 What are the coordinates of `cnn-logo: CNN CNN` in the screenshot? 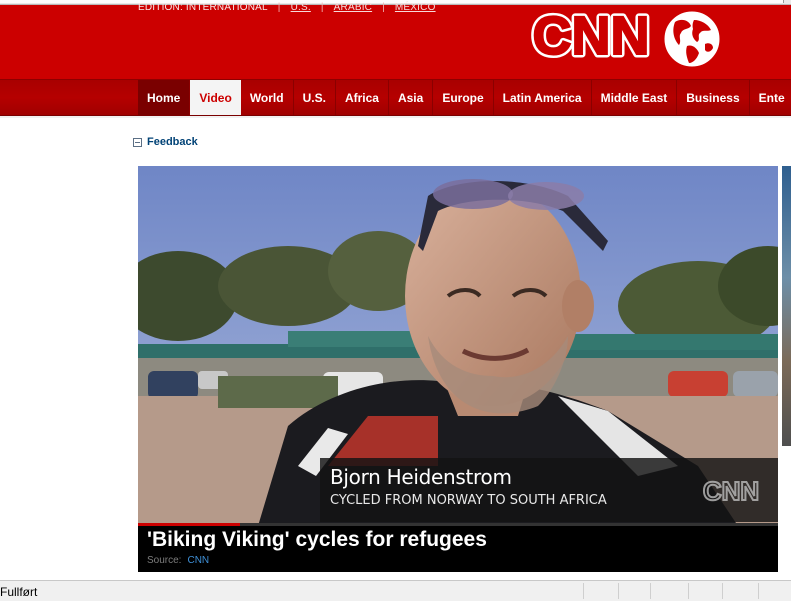 It's located at (591, 36).